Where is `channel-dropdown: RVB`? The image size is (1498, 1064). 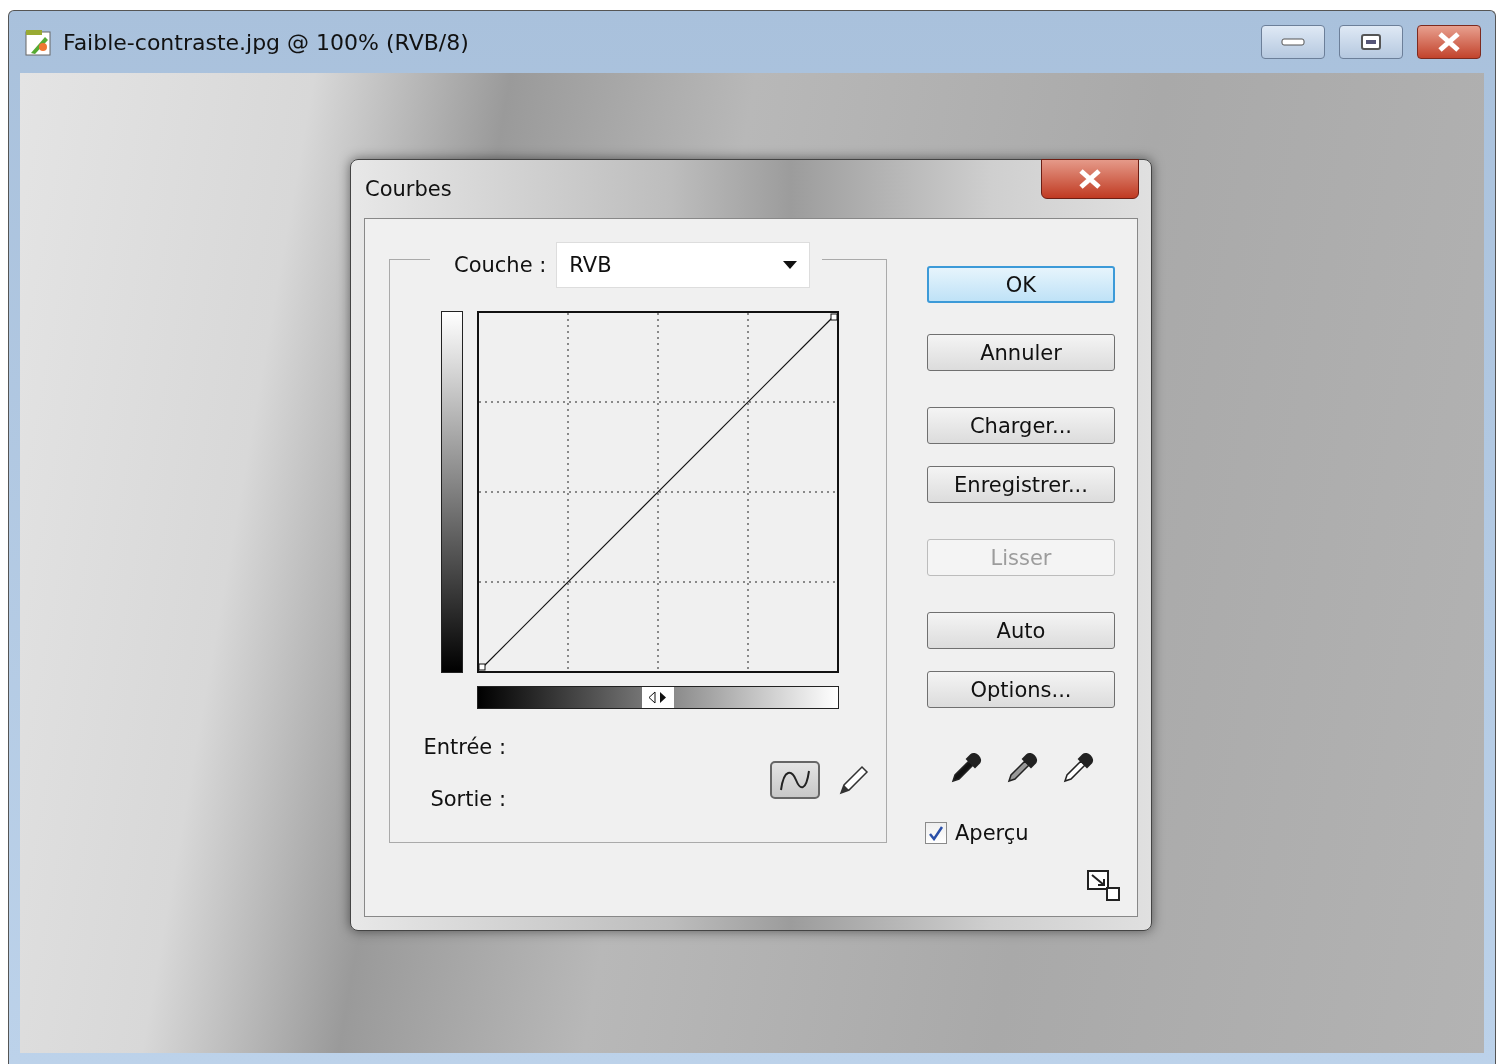 channel-dropdown: RVB is located at coordinates (683, 265).